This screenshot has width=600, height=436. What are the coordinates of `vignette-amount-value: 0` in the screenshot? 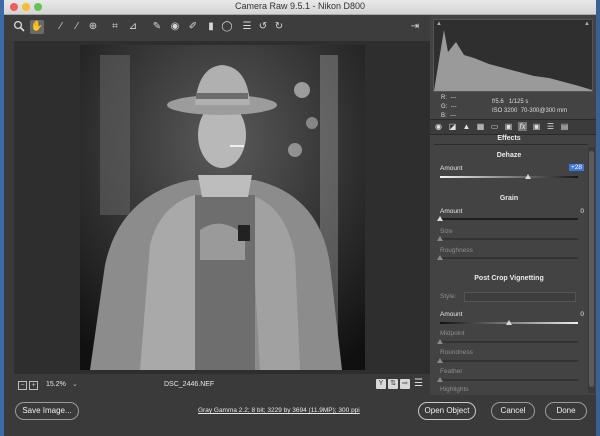 It's located at (582, 314).